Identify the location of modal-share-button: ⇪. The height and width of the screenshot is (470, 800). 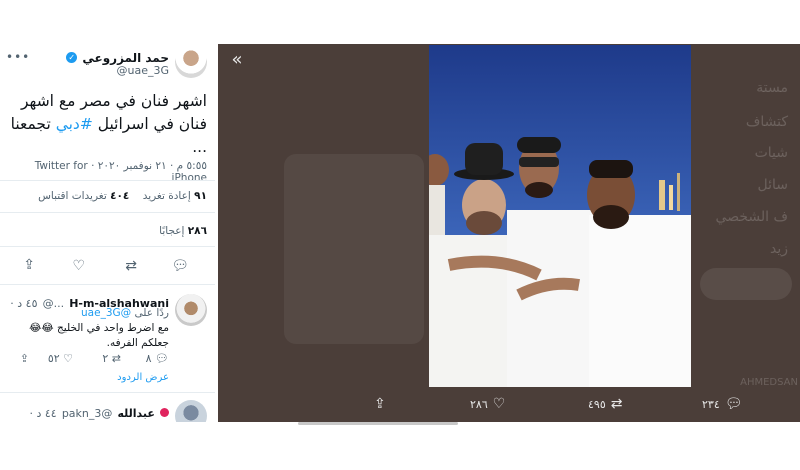
(380, 404).